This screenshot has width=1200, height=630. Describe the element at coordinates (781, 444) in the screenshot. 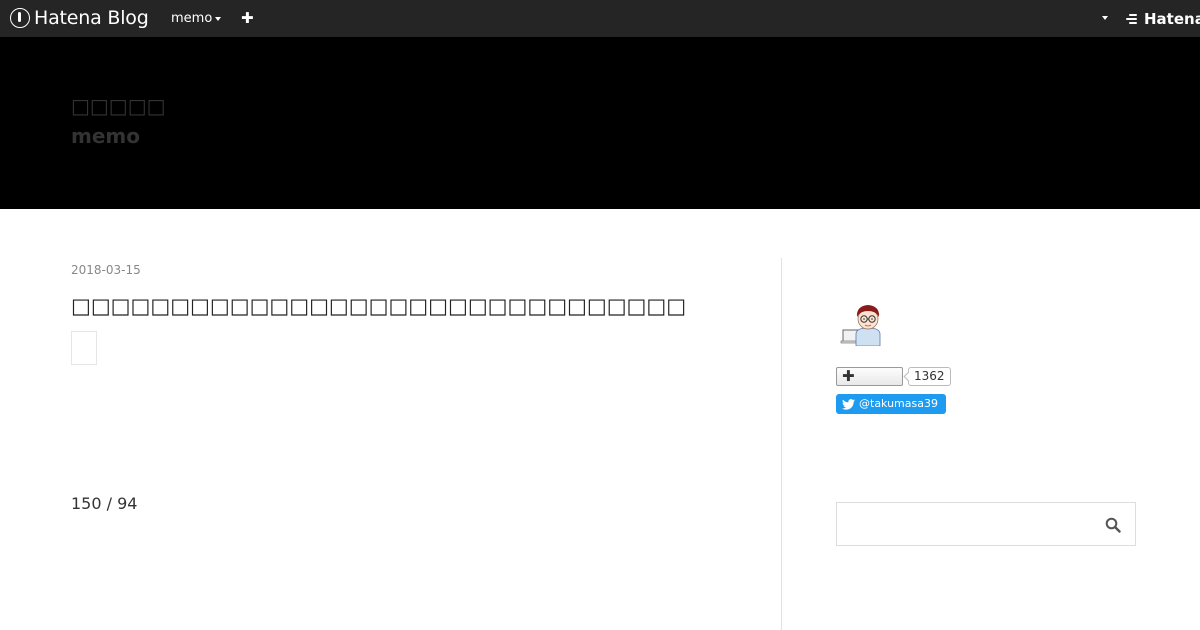

I see `content-divider` at that location.